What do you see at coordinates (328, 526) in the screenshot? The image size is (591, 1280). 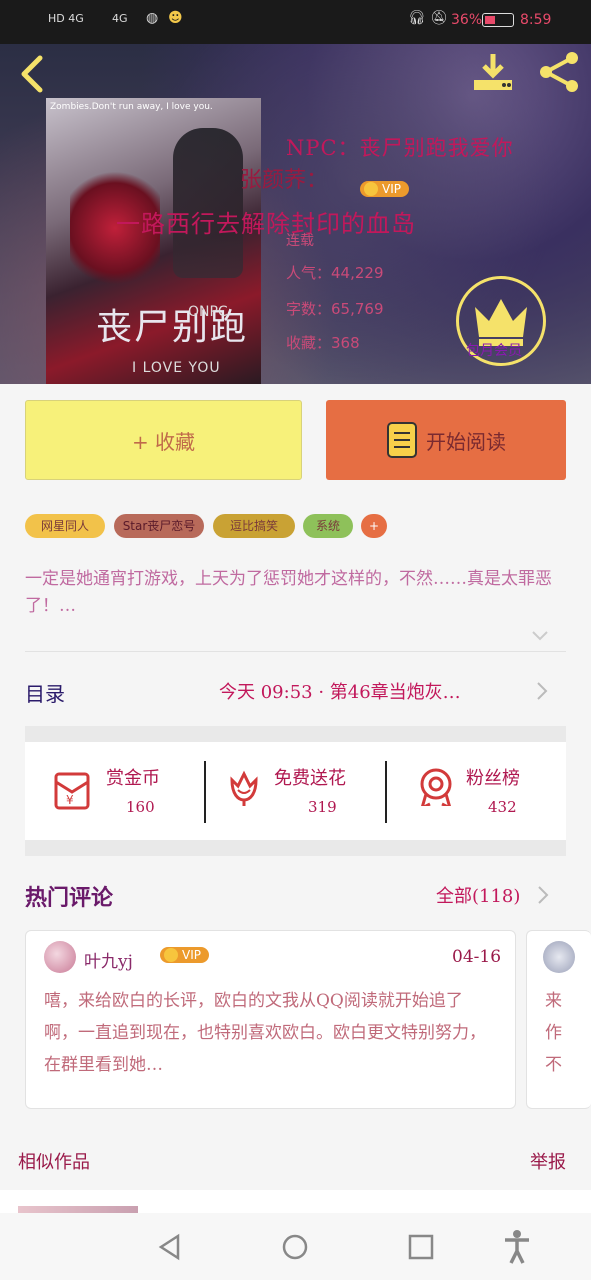 I see `tag-chip: 系统` at bounding box center [328, 526].